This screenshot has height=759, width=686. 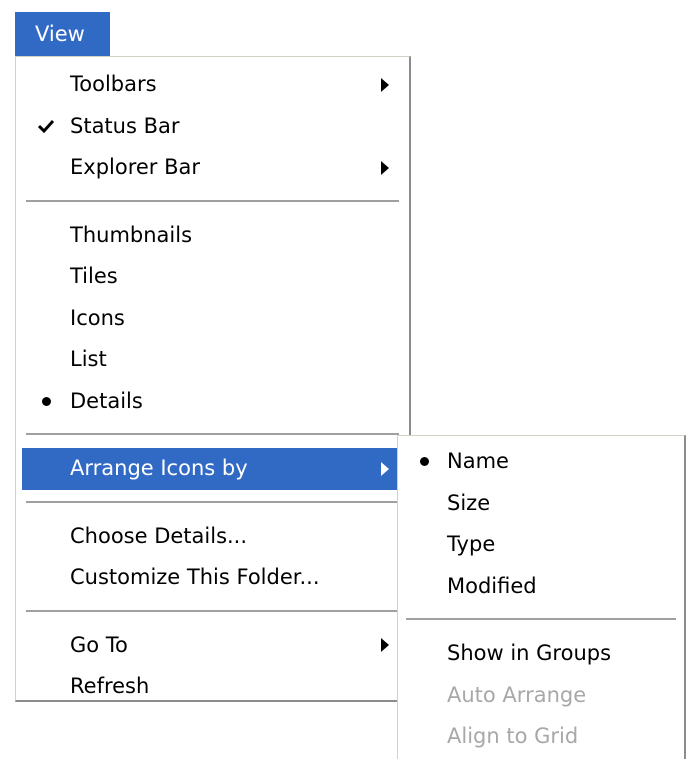 What do you see at coordinates (213, 127) in the screenshot?
I see `menu-item-status-bar: Status Bar` at bounding box center [213, 127].